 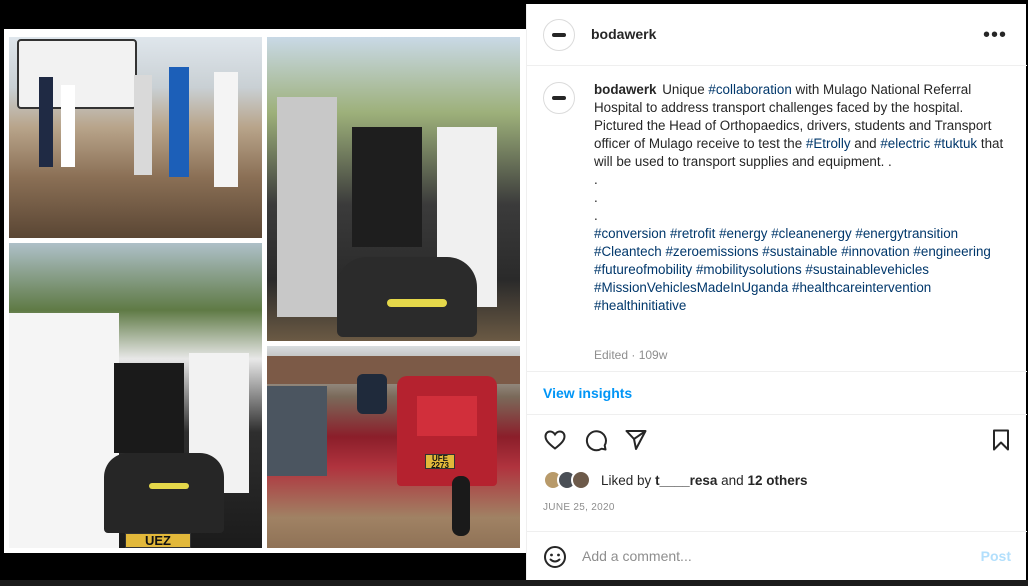 I want to click on hashtag-link: #zeroemissions, so click(x=711, y=251).